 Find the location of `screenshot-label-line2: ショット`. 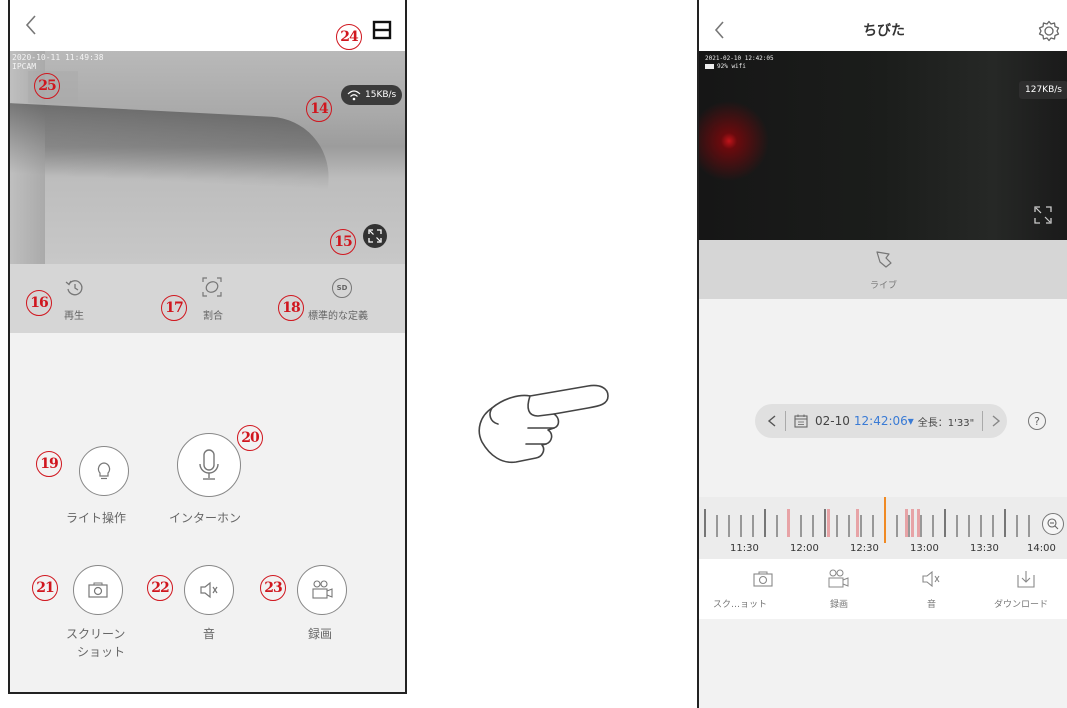

screenshot-label-line2: ショット is located at coordinates (101, 652).